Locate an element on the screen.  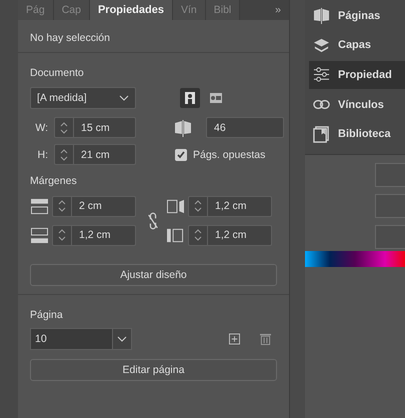
width-label: W: is located at coordinates (41, 128).